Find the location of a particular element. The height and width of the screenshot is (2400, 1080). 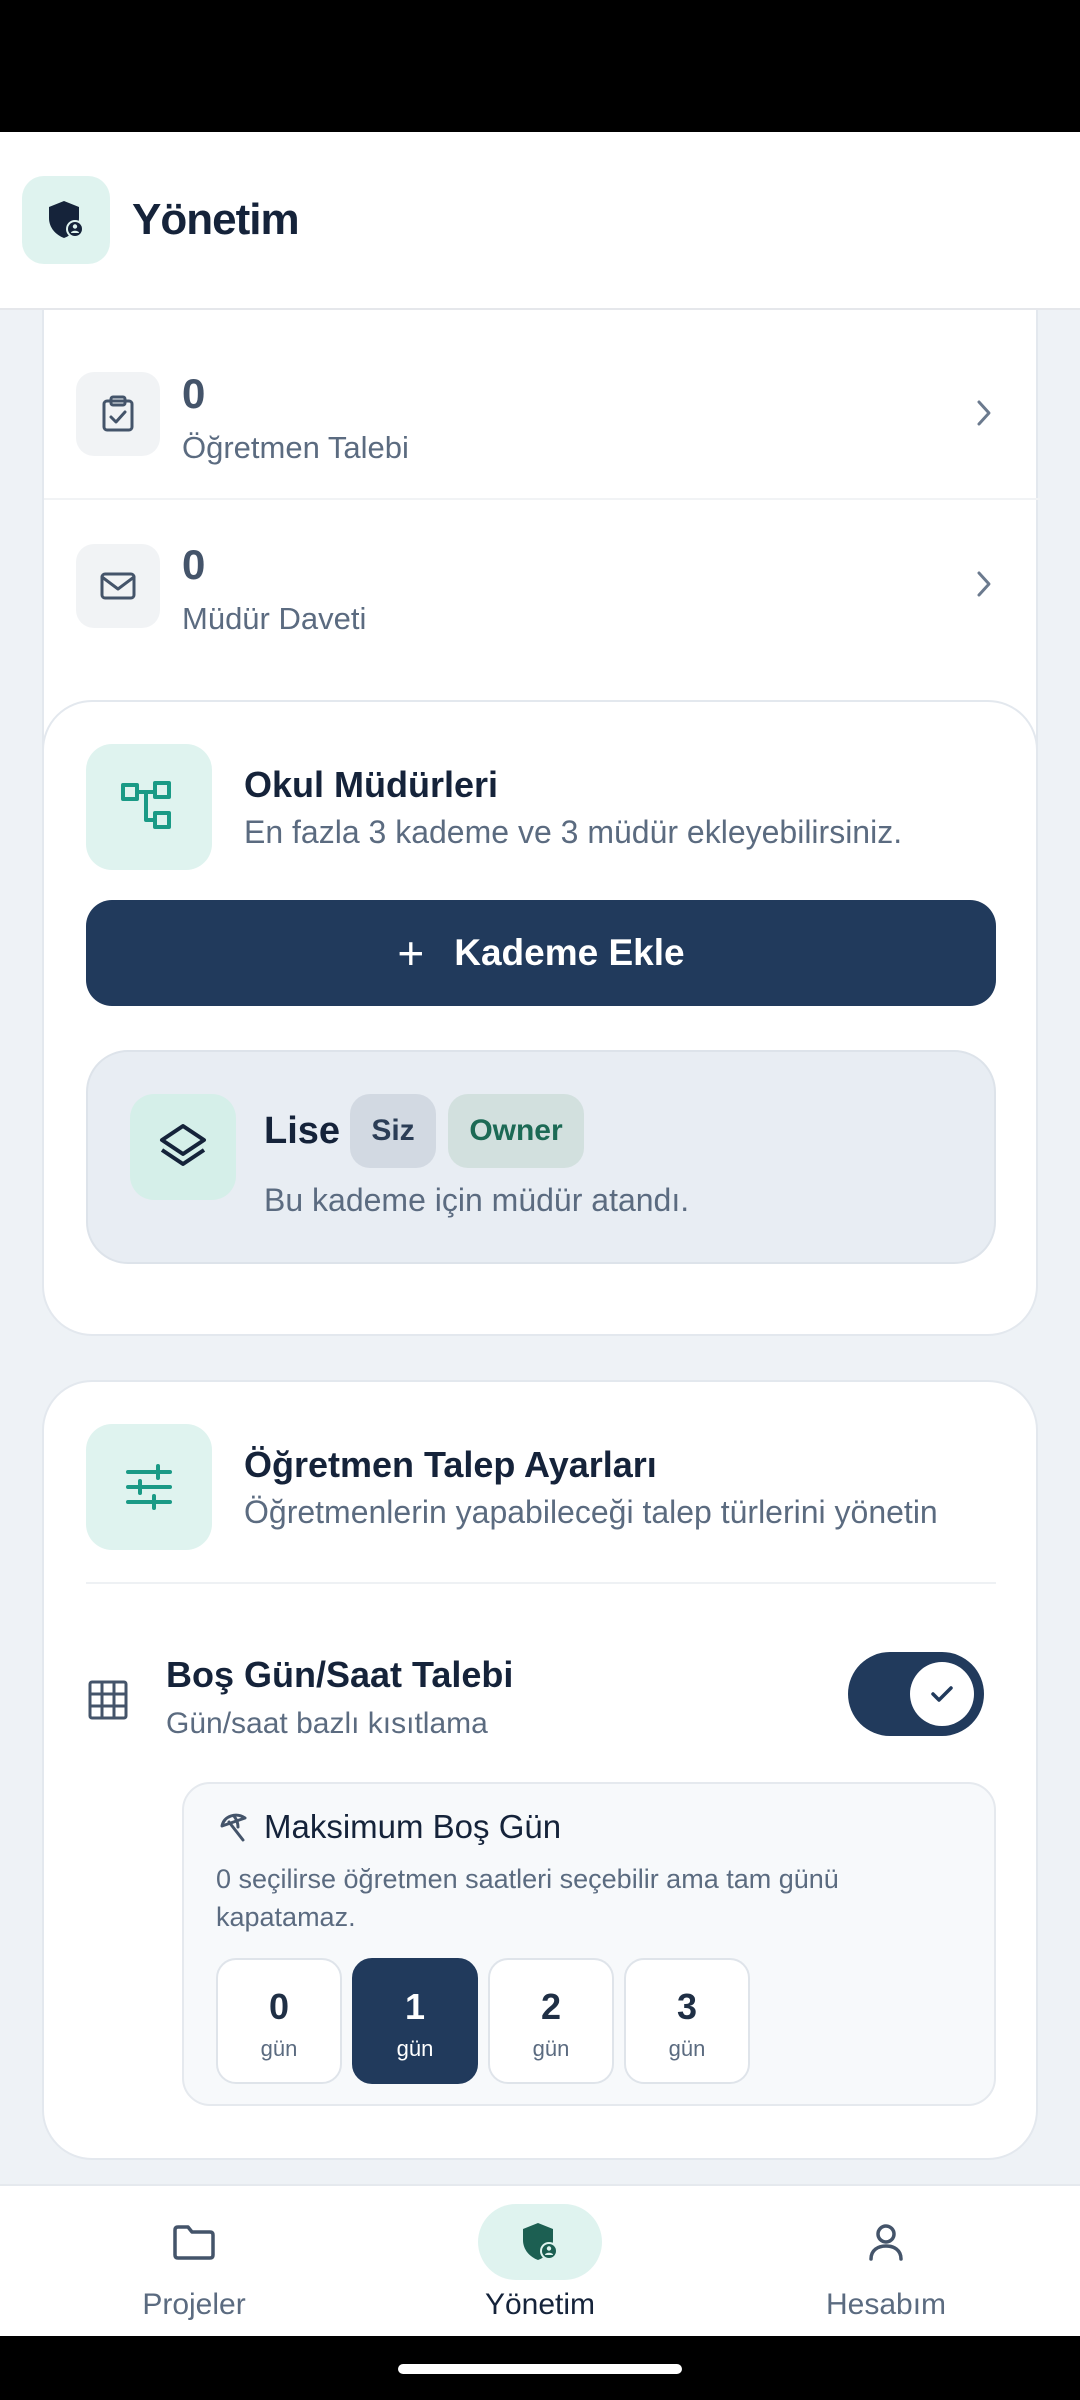

grid-icon is located at coordinates (108, 1700).